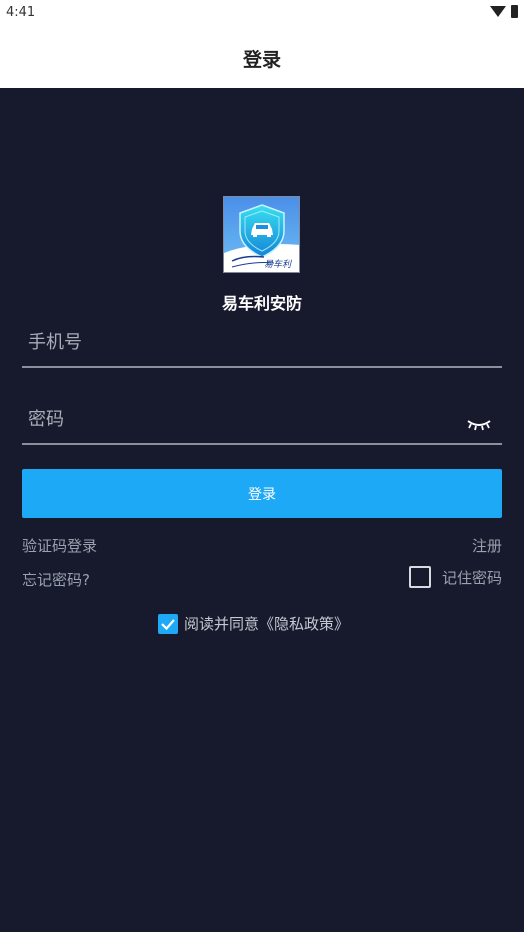  I want to click on remember-label: 记住密码, so click(471, 577).